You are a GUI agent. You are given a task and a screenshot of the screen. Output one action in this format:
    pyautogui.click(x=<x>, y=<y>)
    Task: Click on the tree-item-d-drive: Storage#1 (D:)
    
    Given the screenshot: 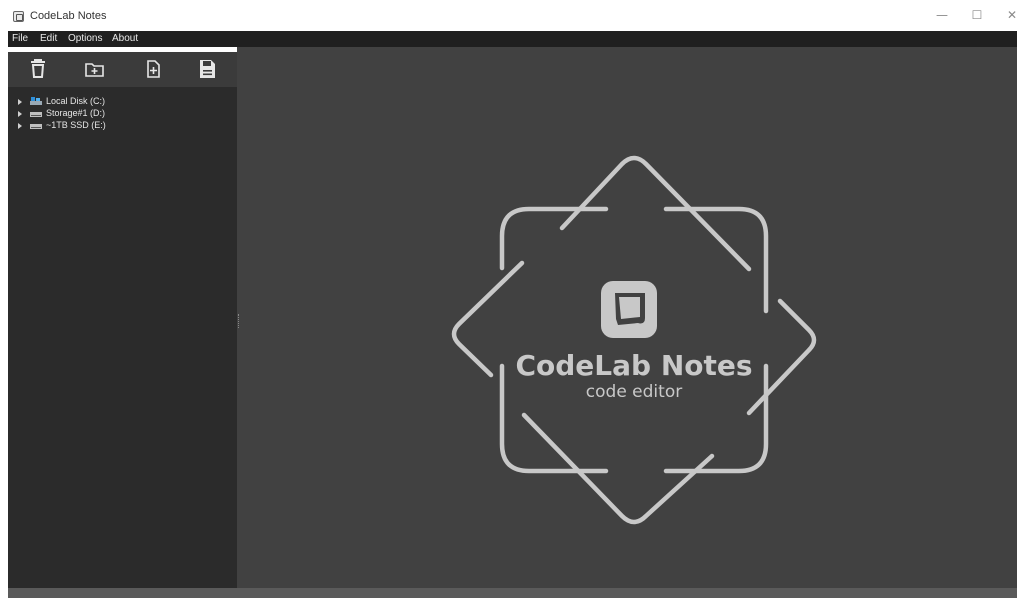 What is the action you would take?
    pyautogui.click(x=122, y=113)
    